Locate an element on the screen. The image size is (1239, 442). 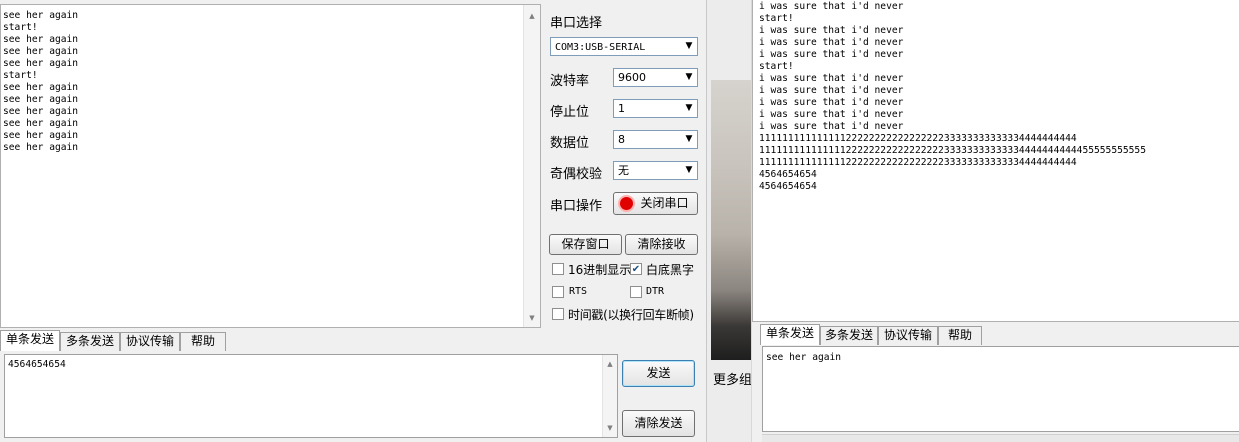
port-operation-label: 串口操作 is located at coordinates (576, 206).